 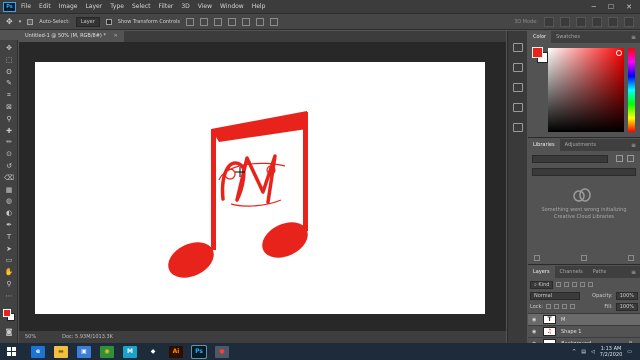 What do you see at coordinates (30, 337) in the screenshot?
I see `zoom-level: 50%` at bounding box center [30, 337].